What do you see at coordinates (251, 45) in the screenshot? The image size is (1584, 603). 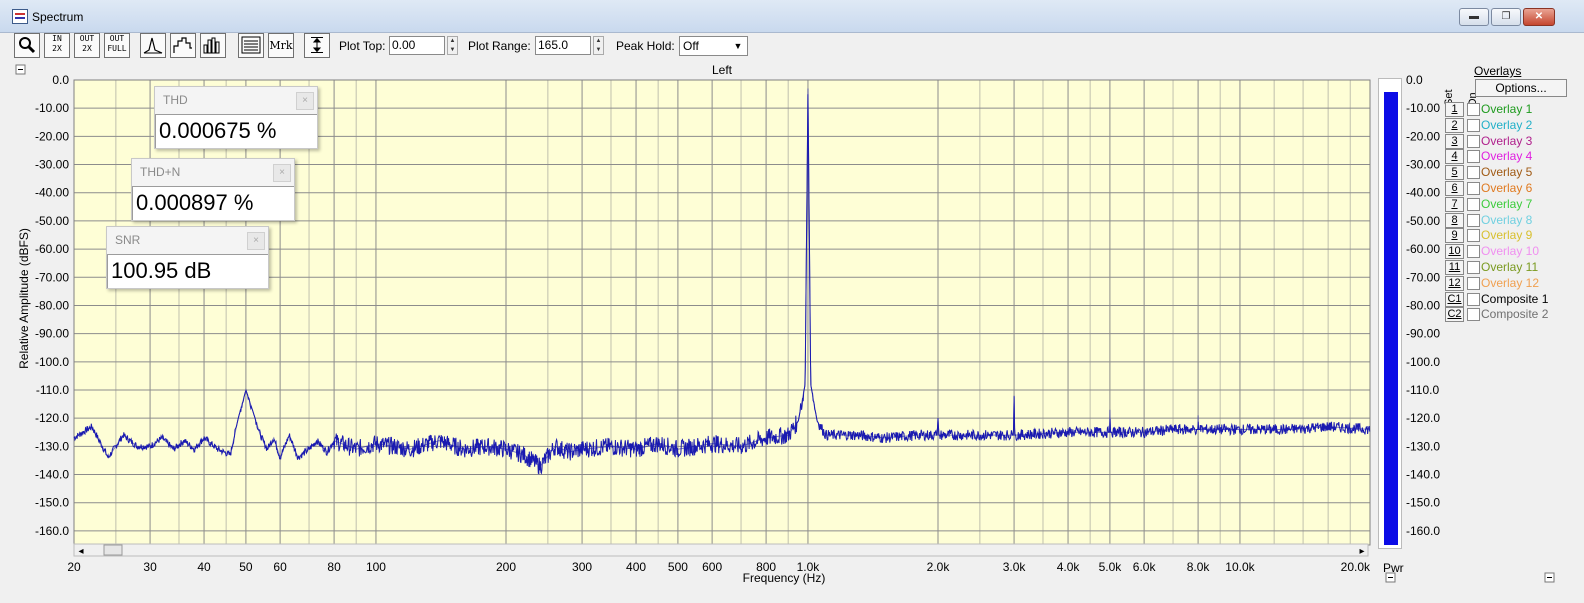 I see `table-button` at bounding box center [251, 45].